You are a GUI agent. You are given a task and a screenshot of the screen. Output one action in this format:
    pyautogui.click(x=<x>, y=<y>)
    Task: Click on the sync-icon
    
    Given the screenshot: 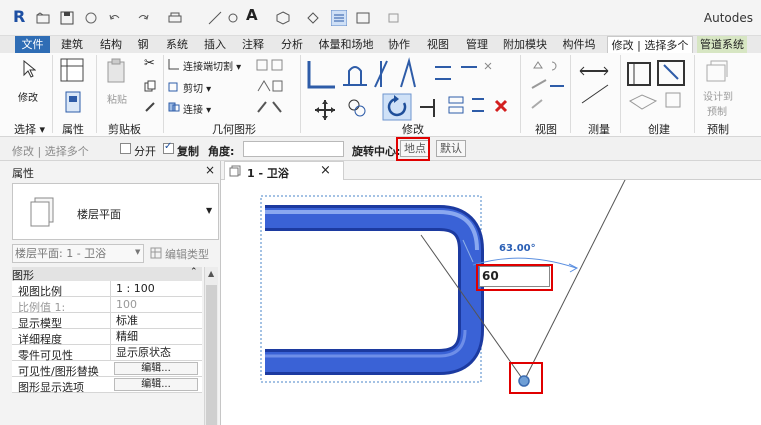 What is the action you would take?
    pyautogui.click(x=91, y=18)
    